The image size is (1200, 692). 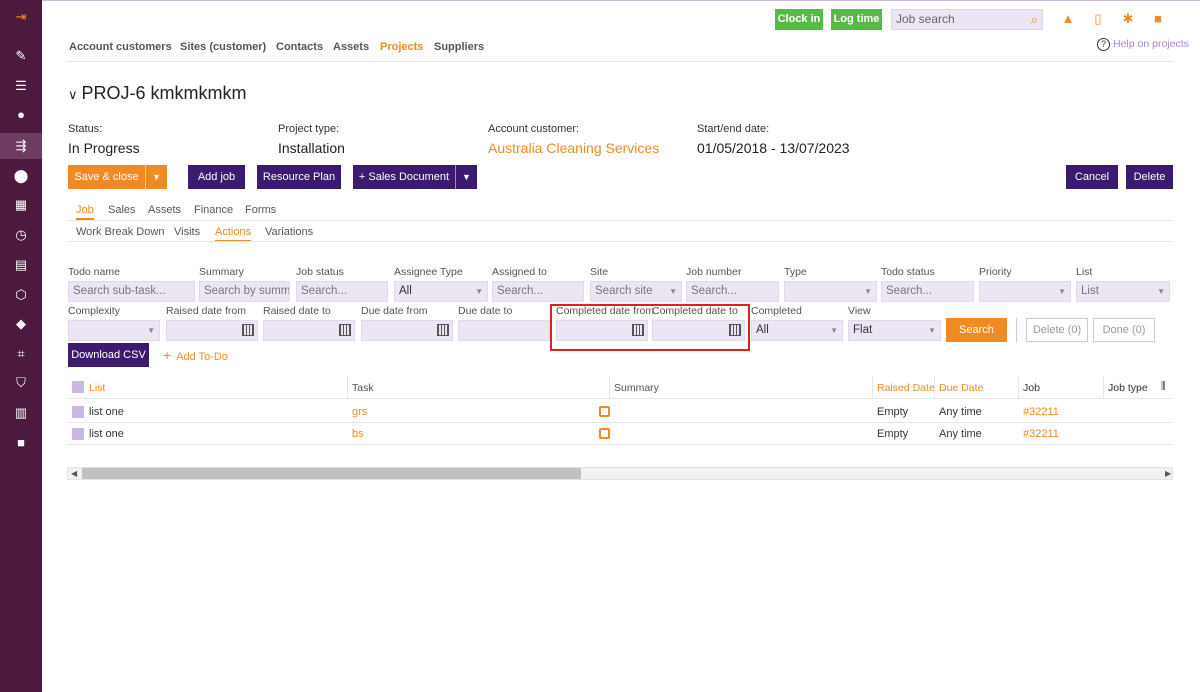 I want to click on site-select: Search site ▼, so click(x=636, y=291).